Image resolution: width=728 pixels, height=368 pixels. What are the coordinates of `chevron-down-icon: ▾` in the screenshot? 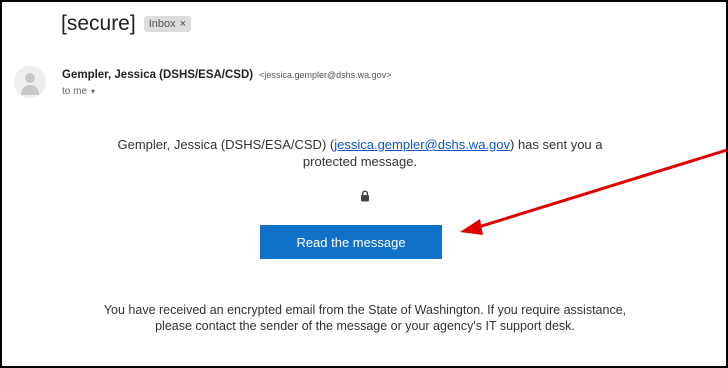 It's located at (93, 91).